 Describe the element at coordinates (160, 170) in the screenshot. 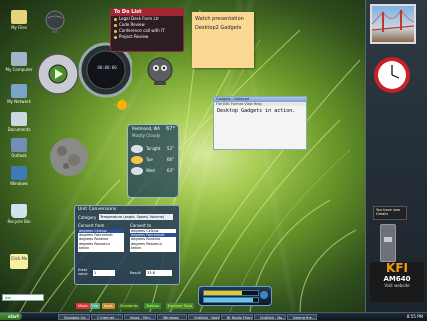

I see `forecast-row: Wed 63°` at that location.